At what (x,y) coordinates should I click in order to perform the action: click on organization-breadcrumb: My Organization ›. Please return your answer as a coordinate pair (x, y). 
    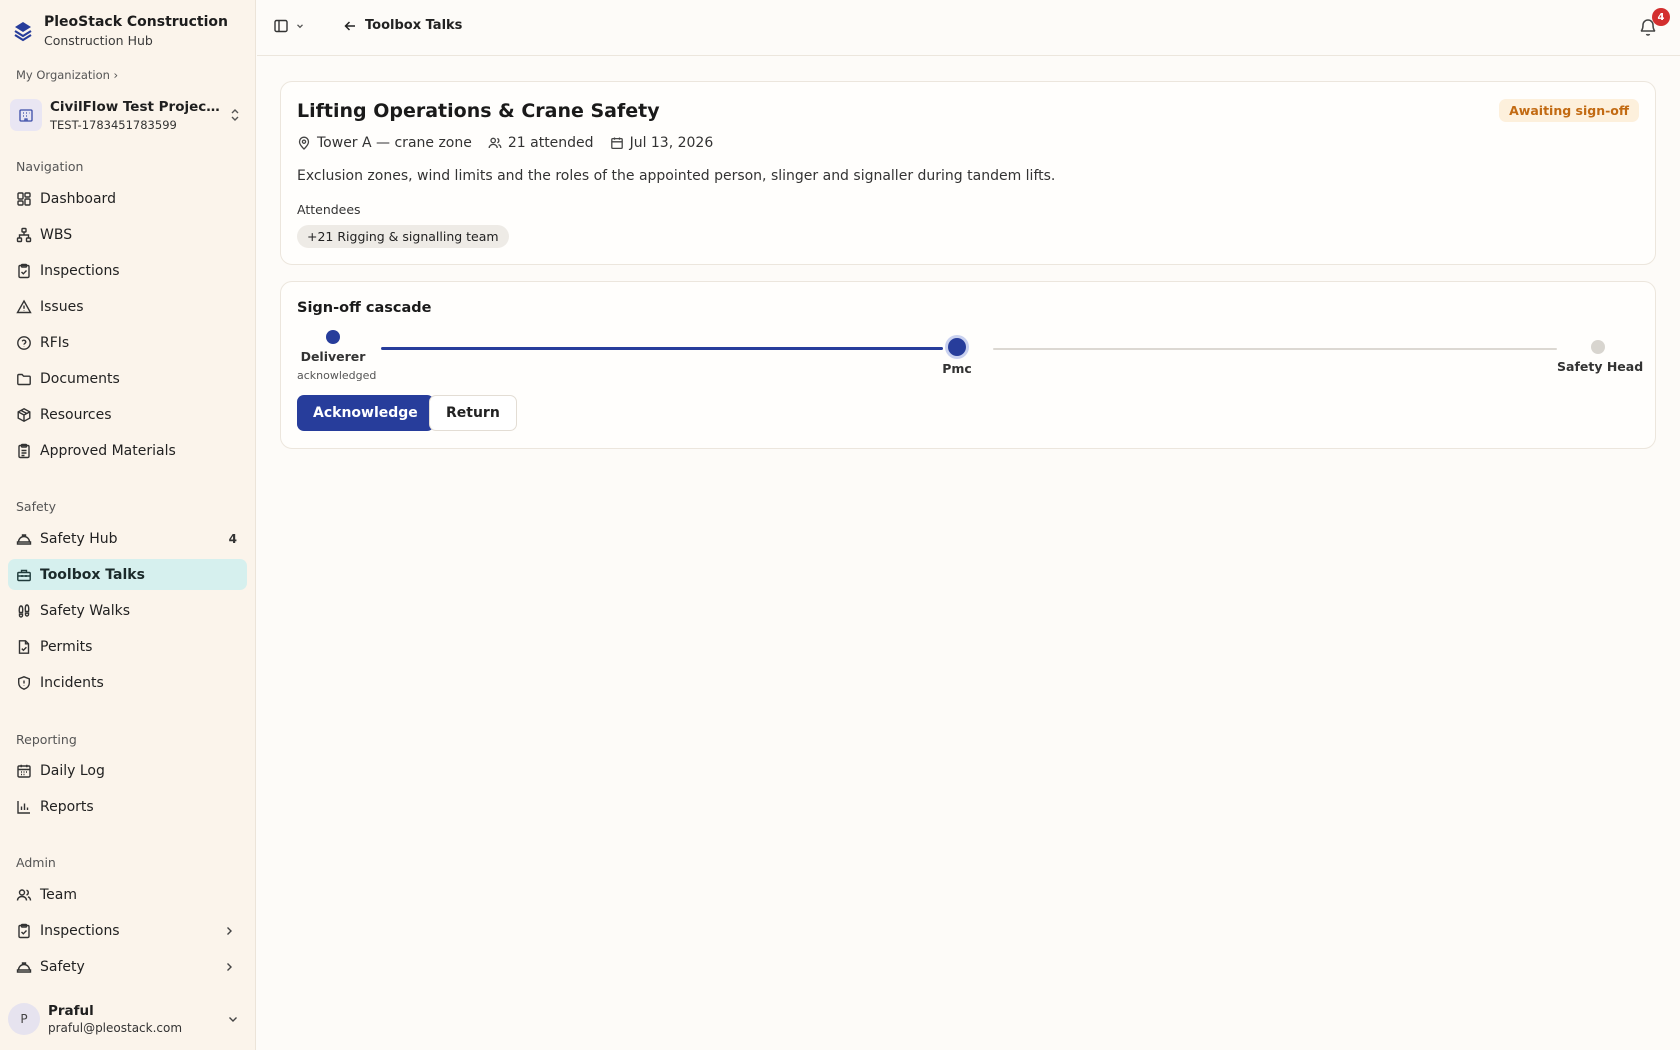
    Looking at the image, I should click on (67, 75).